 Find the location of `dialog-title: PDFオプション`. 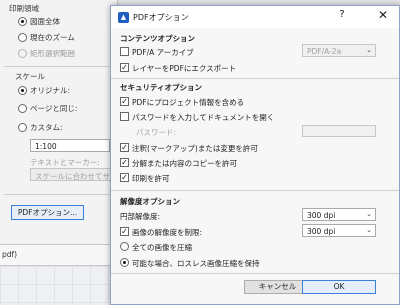

dialog-title: PDFオプション is located at coordinates (161, 17).